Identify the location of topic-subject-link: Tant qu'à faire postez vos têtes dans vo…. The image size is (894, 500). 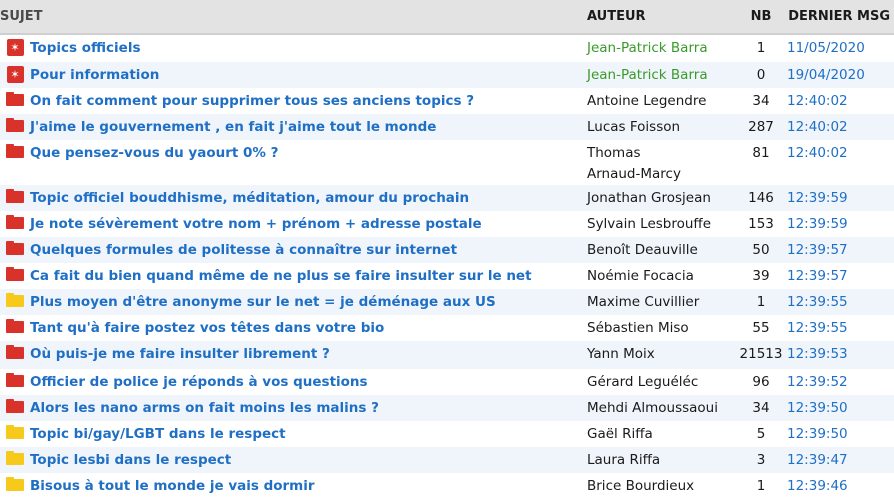
(308, 325).